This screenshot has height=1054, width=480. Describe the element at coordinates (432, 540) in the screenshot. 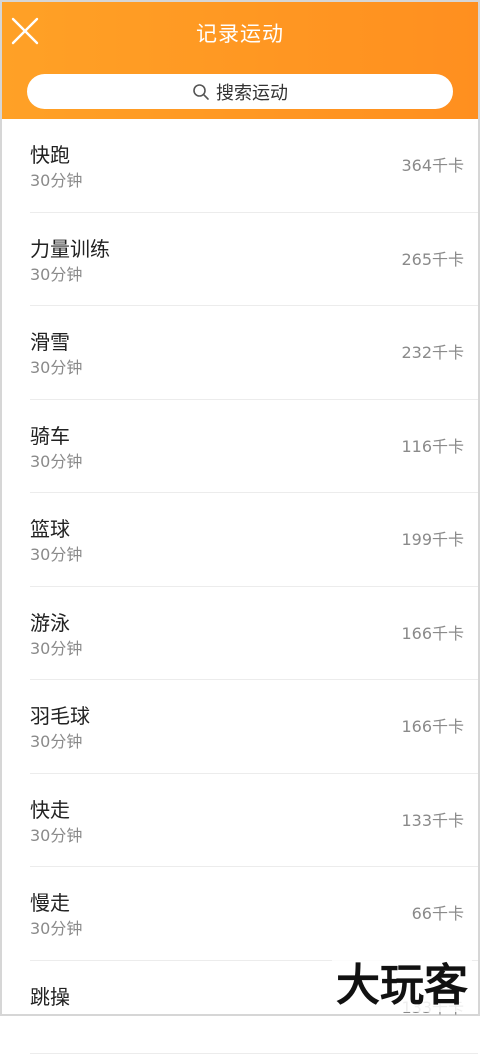

I see `exercise-calories: 199千卡` at that location.